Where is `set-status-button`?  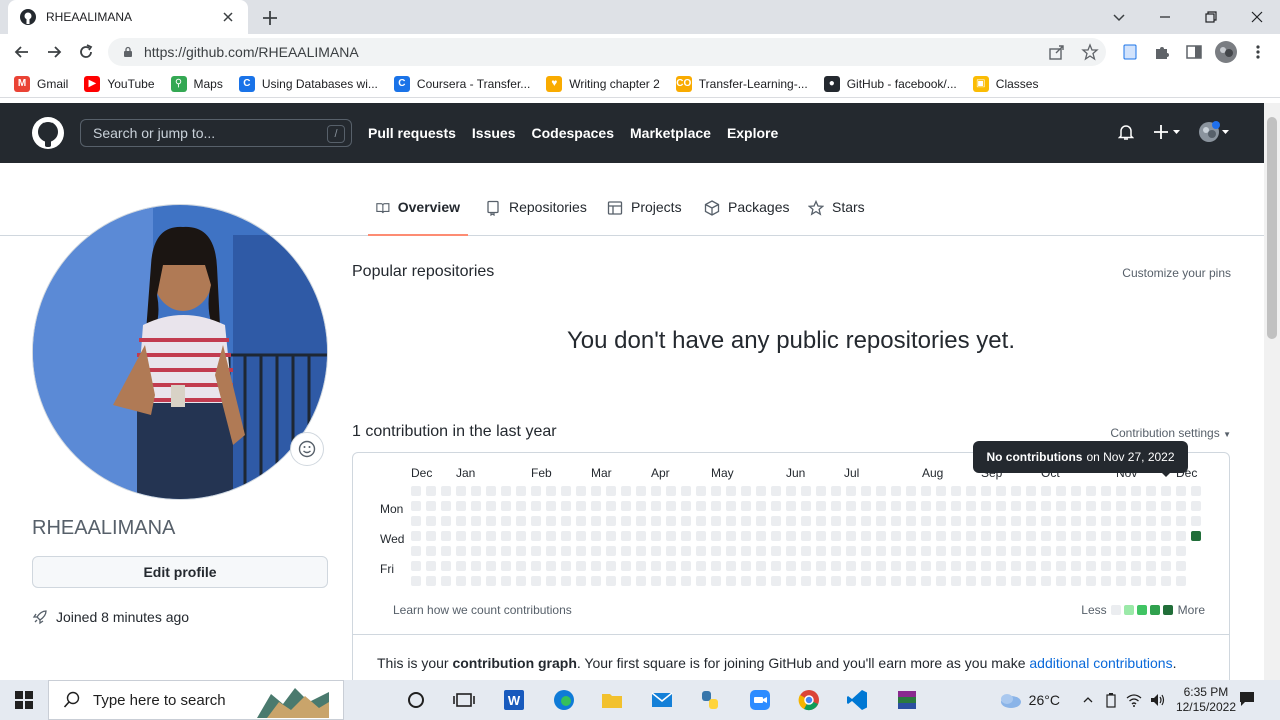 set-status-button is located at coordinates (307, 449).